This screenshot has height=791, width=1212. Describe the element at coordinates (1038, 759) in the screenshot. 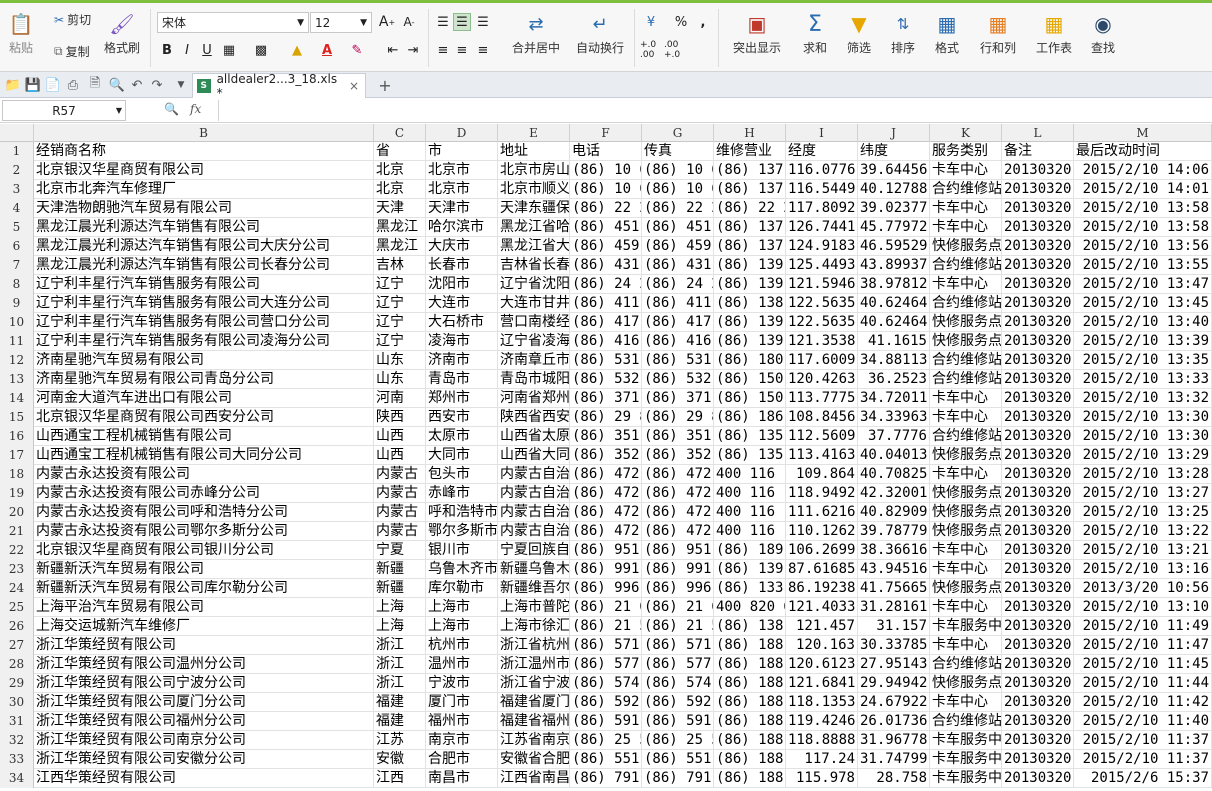

I see `cell-l-33: 20130320` at that location.